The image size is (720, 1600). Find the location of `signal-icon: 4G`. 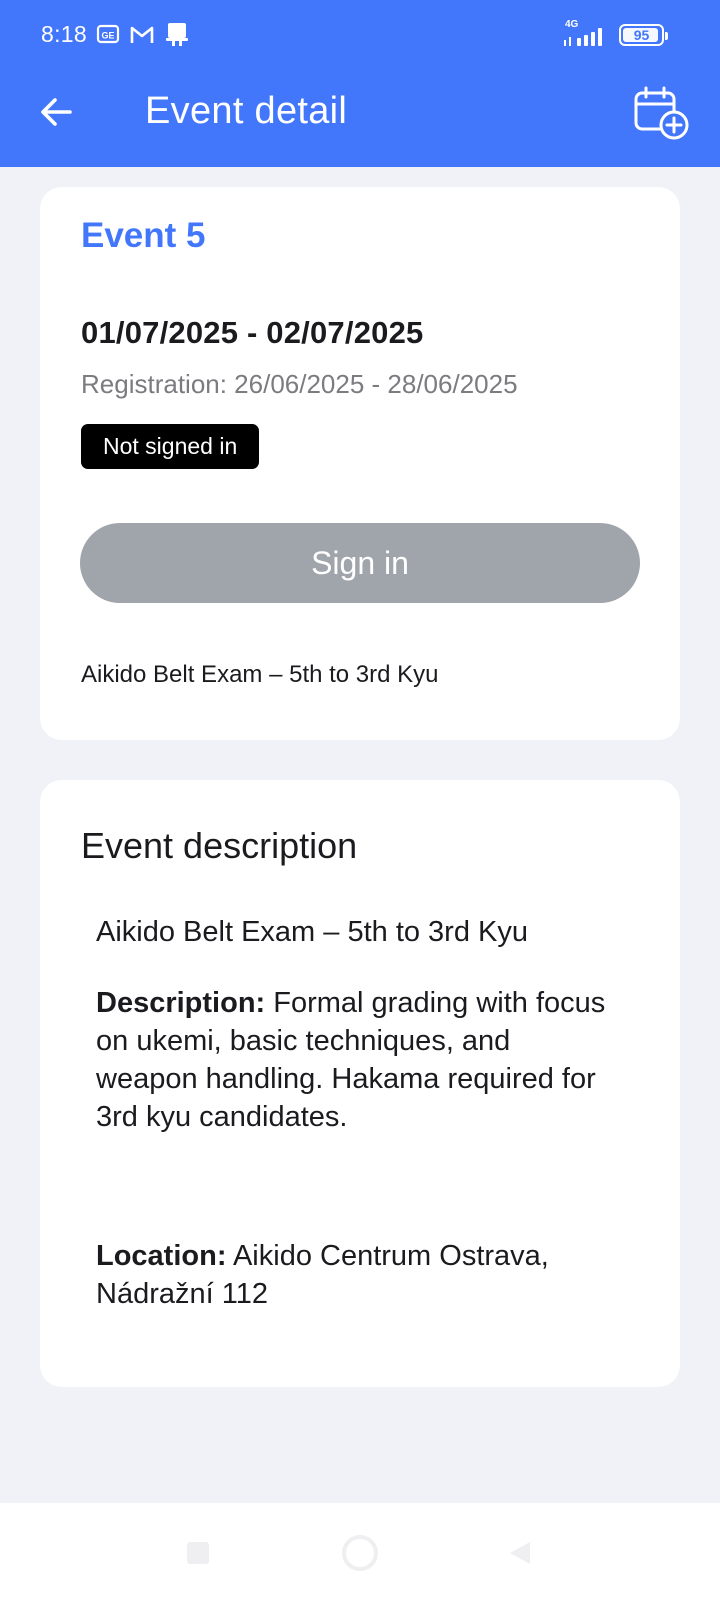

signal-icon: 4G is located at coordinates (586, 34).